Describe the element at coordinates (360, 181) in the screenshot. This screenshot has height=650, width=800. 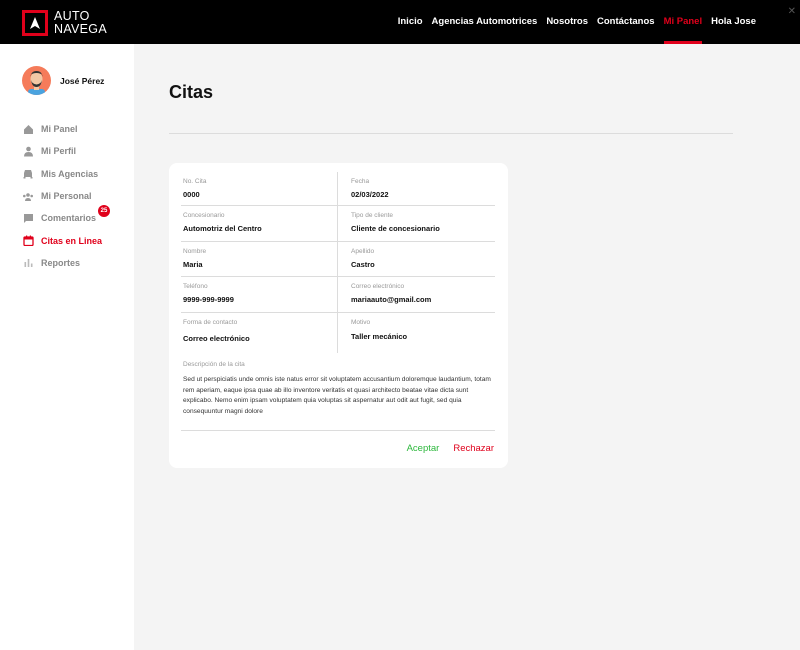
I see `field-label: Fecha` at that location.